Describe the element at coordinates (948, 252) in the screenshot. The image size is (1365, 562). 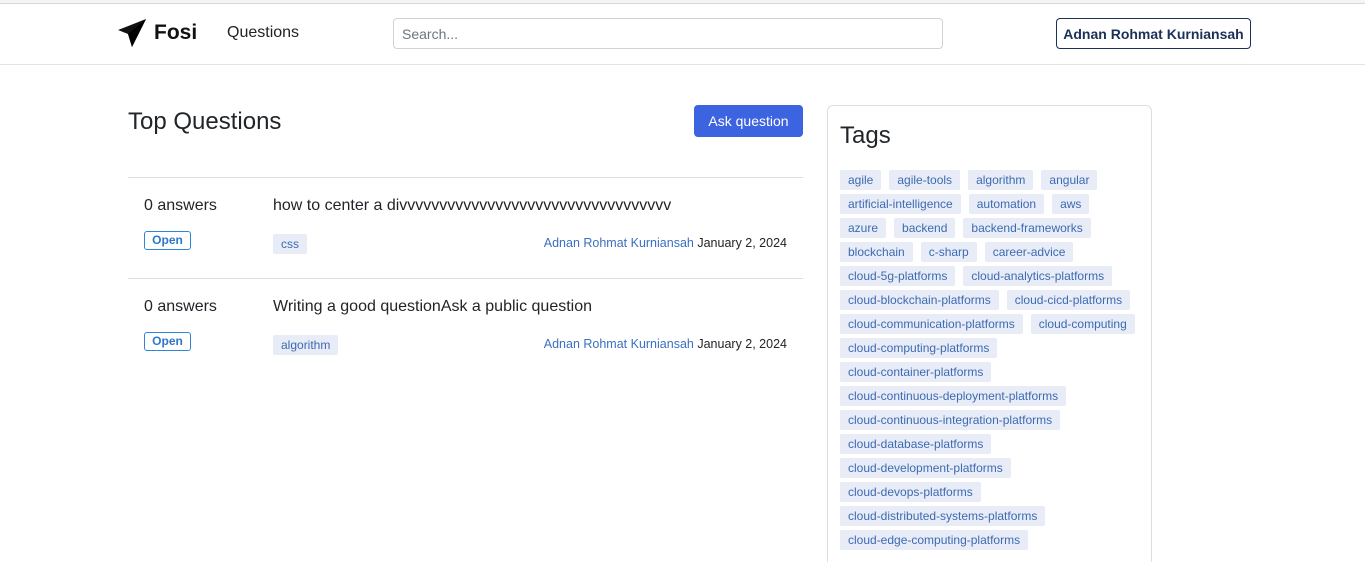
I see `tag-chip: c-sharp` at that location.